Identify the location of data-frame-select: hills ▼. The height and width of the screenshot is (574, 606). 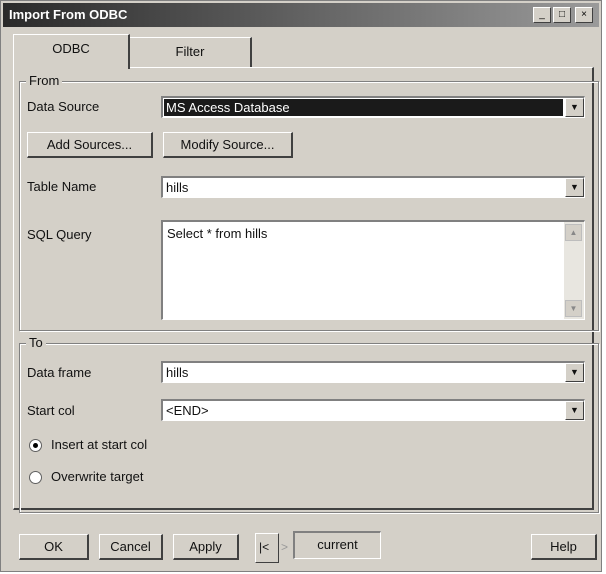
(373, 372).